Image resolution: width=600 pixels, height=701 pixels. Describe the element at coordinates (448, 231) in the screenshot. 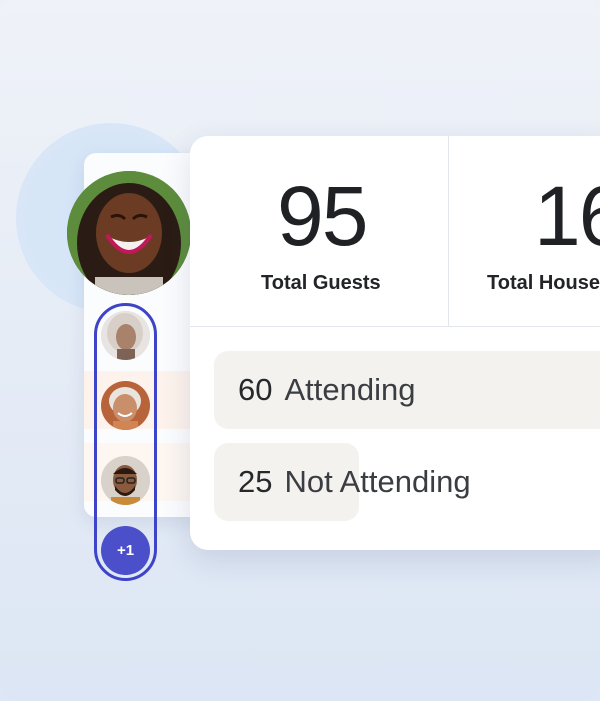

I see `stat-divider` at that location.